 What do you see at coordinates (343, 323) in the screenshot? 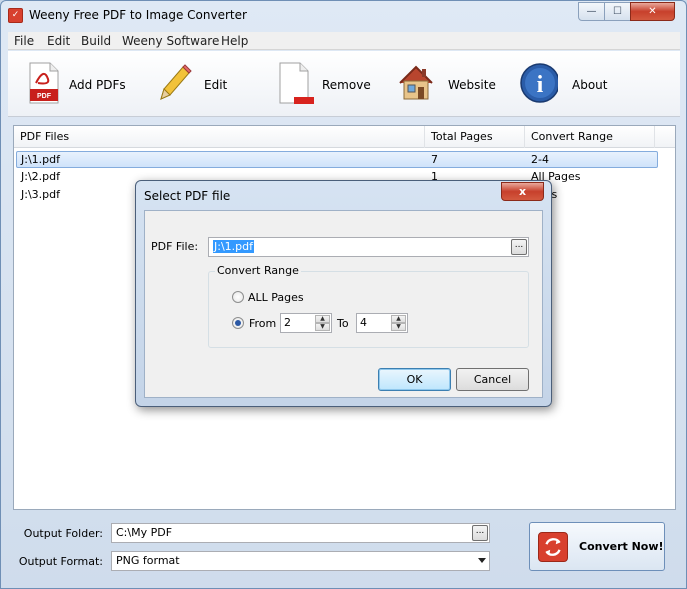
I see `to-label: To` at bounding box center [343, 323].